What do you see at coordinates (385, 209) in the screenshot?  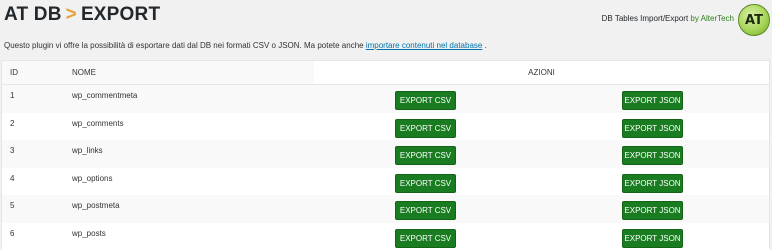 I see `table-row: 5 wp_postmeta EXPORT CSV EXPORT JSON` at bounding box center [385, 209].